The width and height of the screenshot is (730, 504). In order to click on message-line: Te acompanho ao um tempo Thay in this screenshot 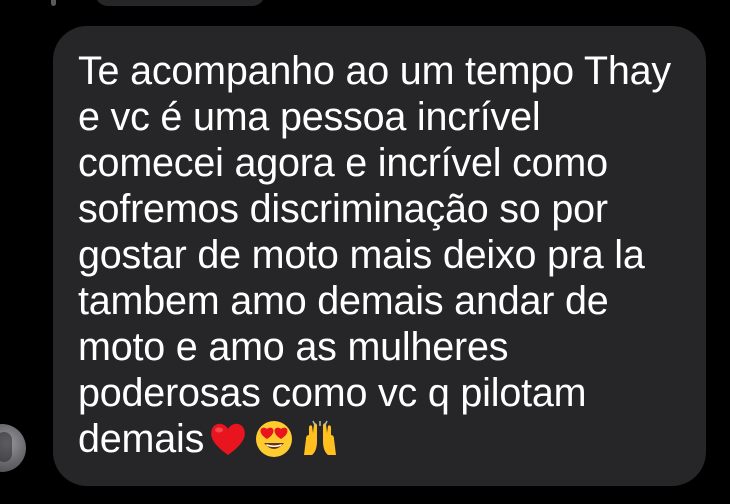, I will do `click(374, 71)`.